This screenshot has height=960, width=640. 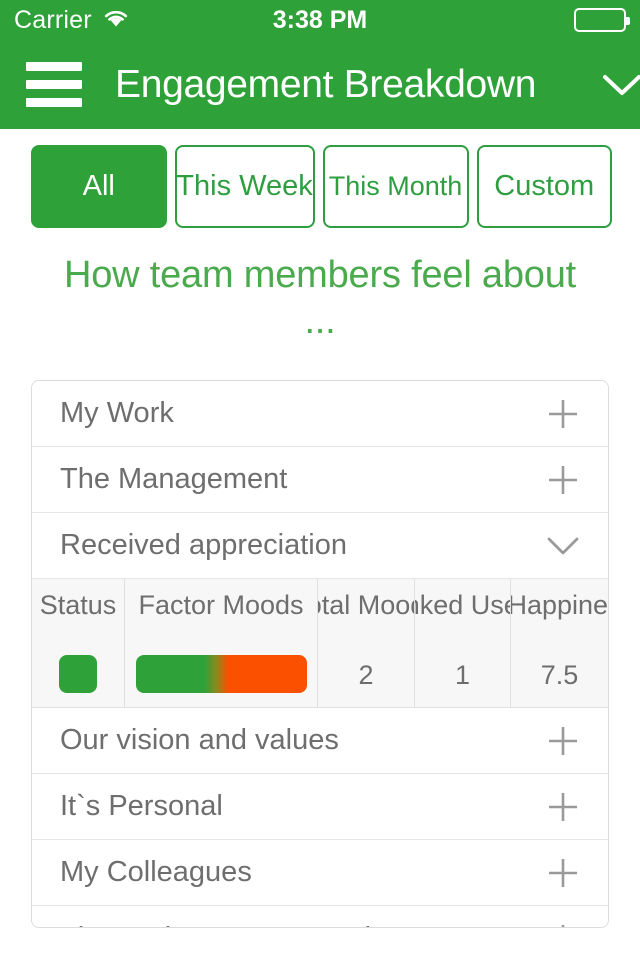 I want to click on column-header-total-moods: Total Moods, so click(x=366, y=605).